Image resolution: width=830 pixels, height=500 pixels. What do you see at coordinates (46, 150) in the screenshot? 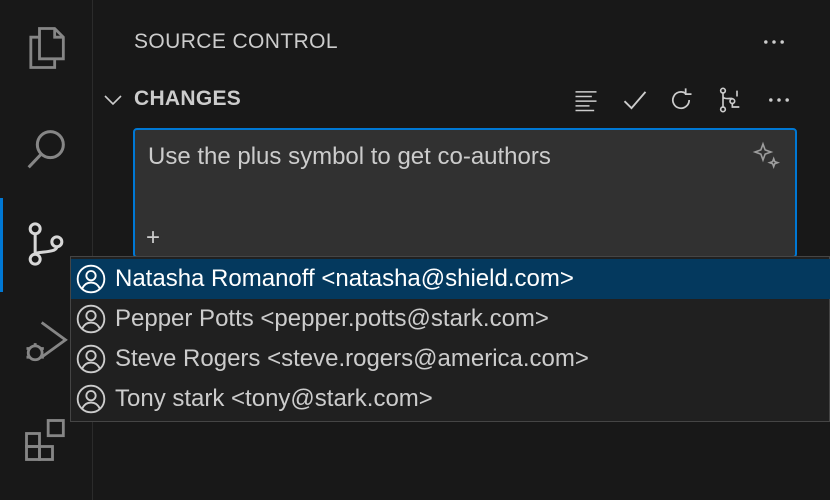
I see `search-icon` at bounding box center [46, 150].